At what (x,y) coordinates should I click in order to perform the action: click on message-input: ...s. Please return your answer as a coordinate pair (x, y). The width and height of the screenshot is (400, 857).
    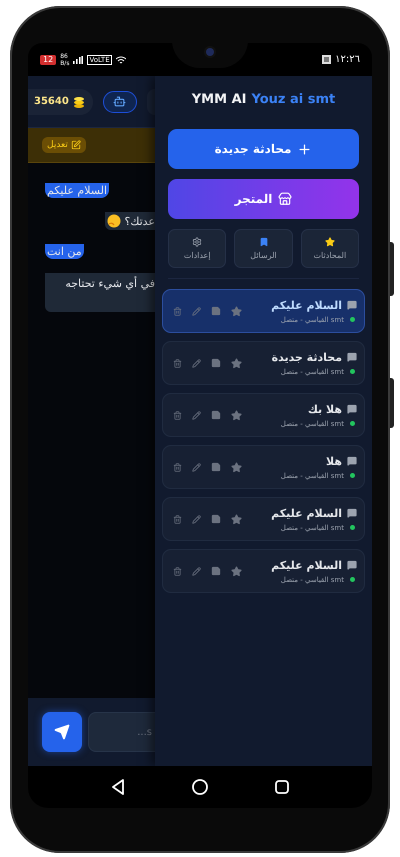
    Looking at the image, I should click on (121, 732).